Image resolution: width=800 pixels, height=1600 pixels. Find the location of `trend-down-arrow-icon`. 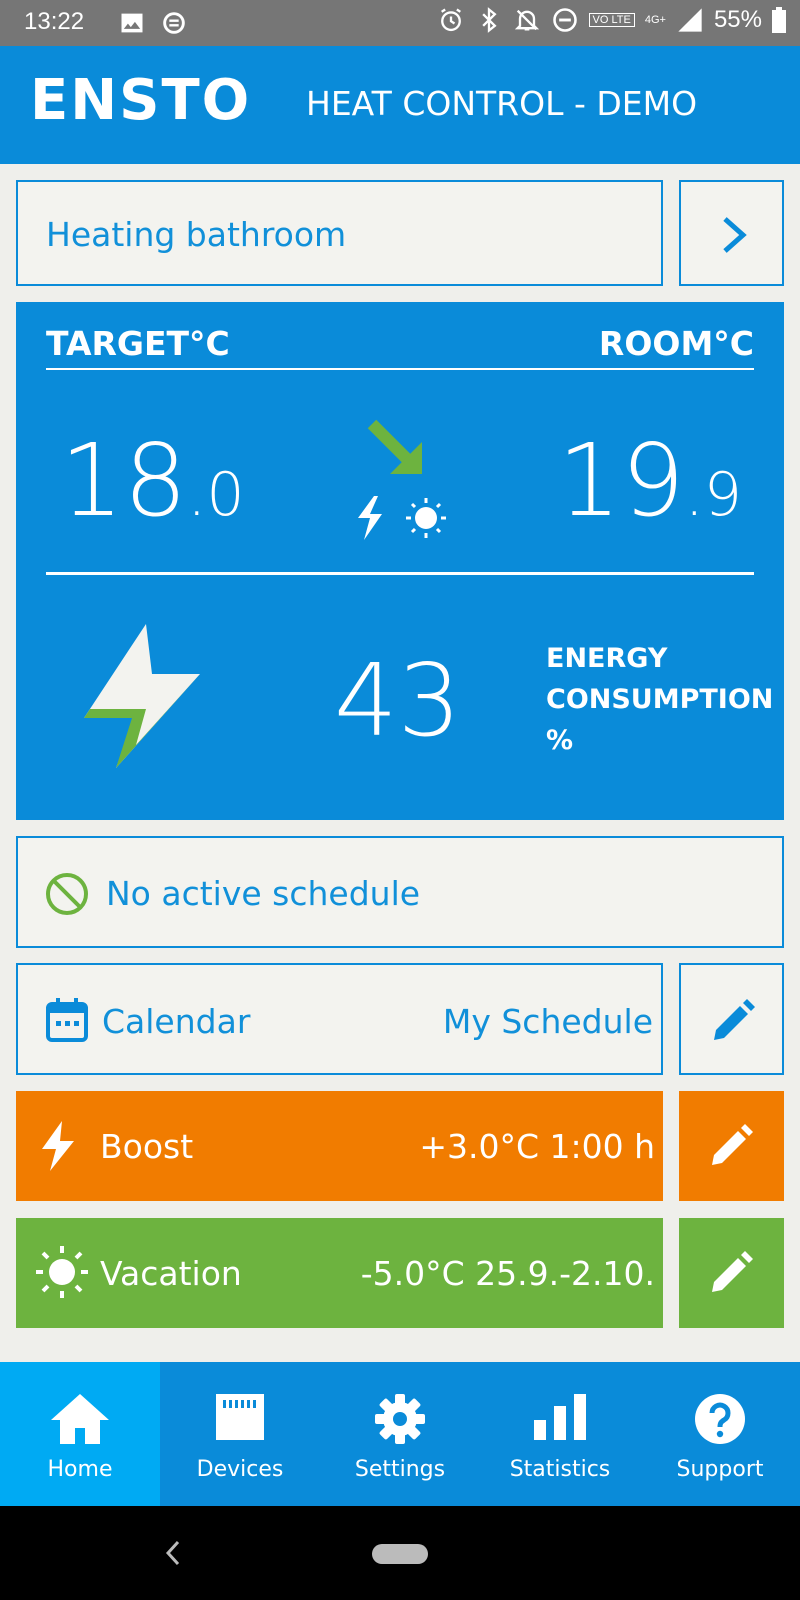

trend-down-arrow-icon is located at coordinates (394, 446).